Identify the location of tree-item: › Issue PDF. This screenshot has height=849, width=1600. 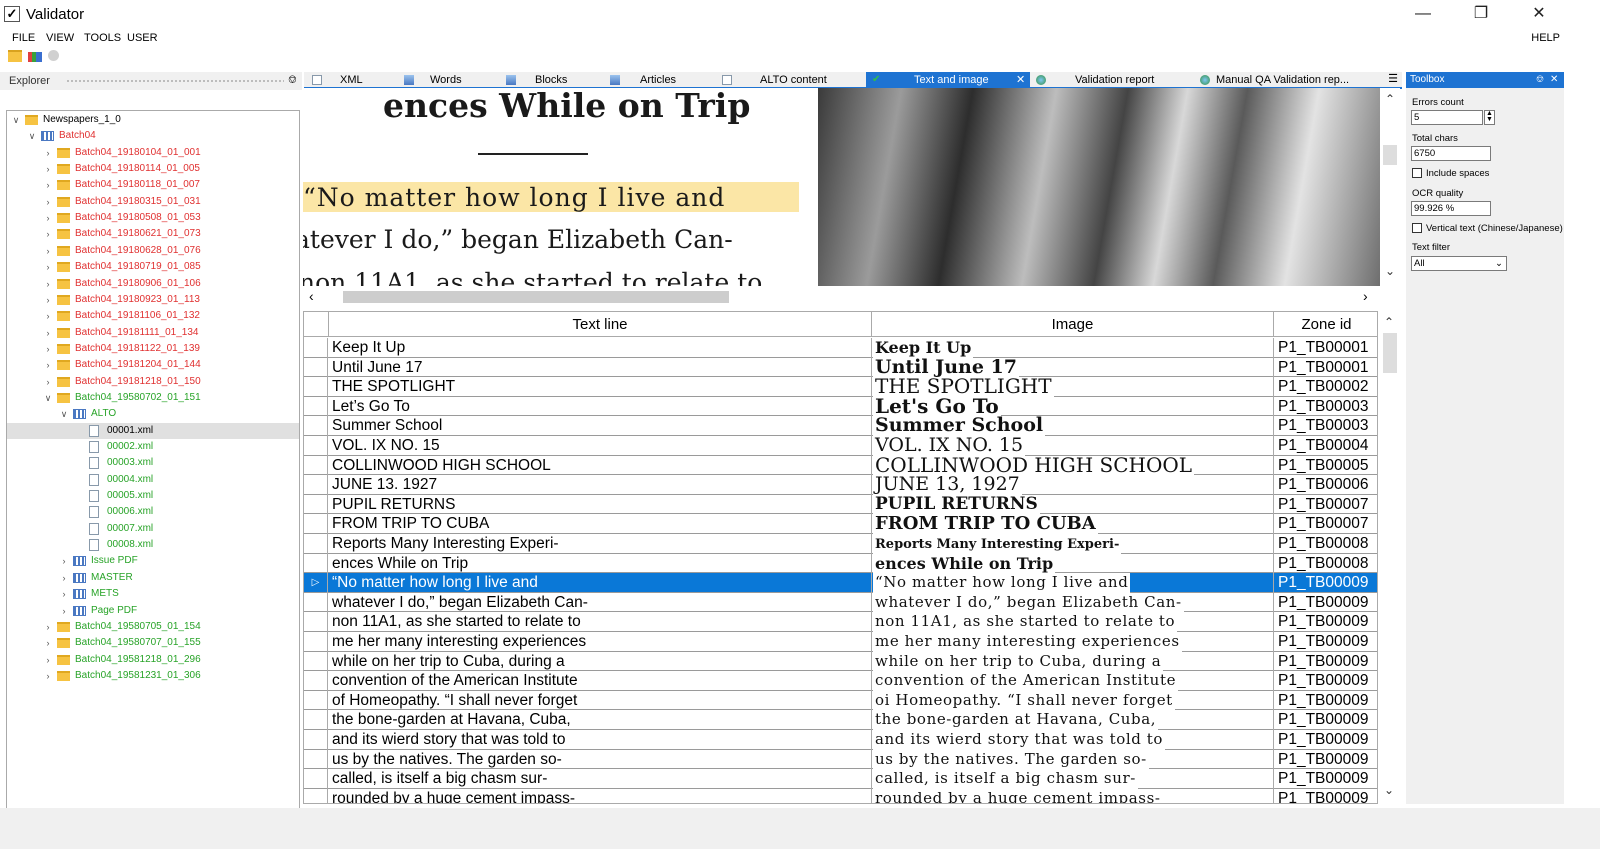
(153, 561).